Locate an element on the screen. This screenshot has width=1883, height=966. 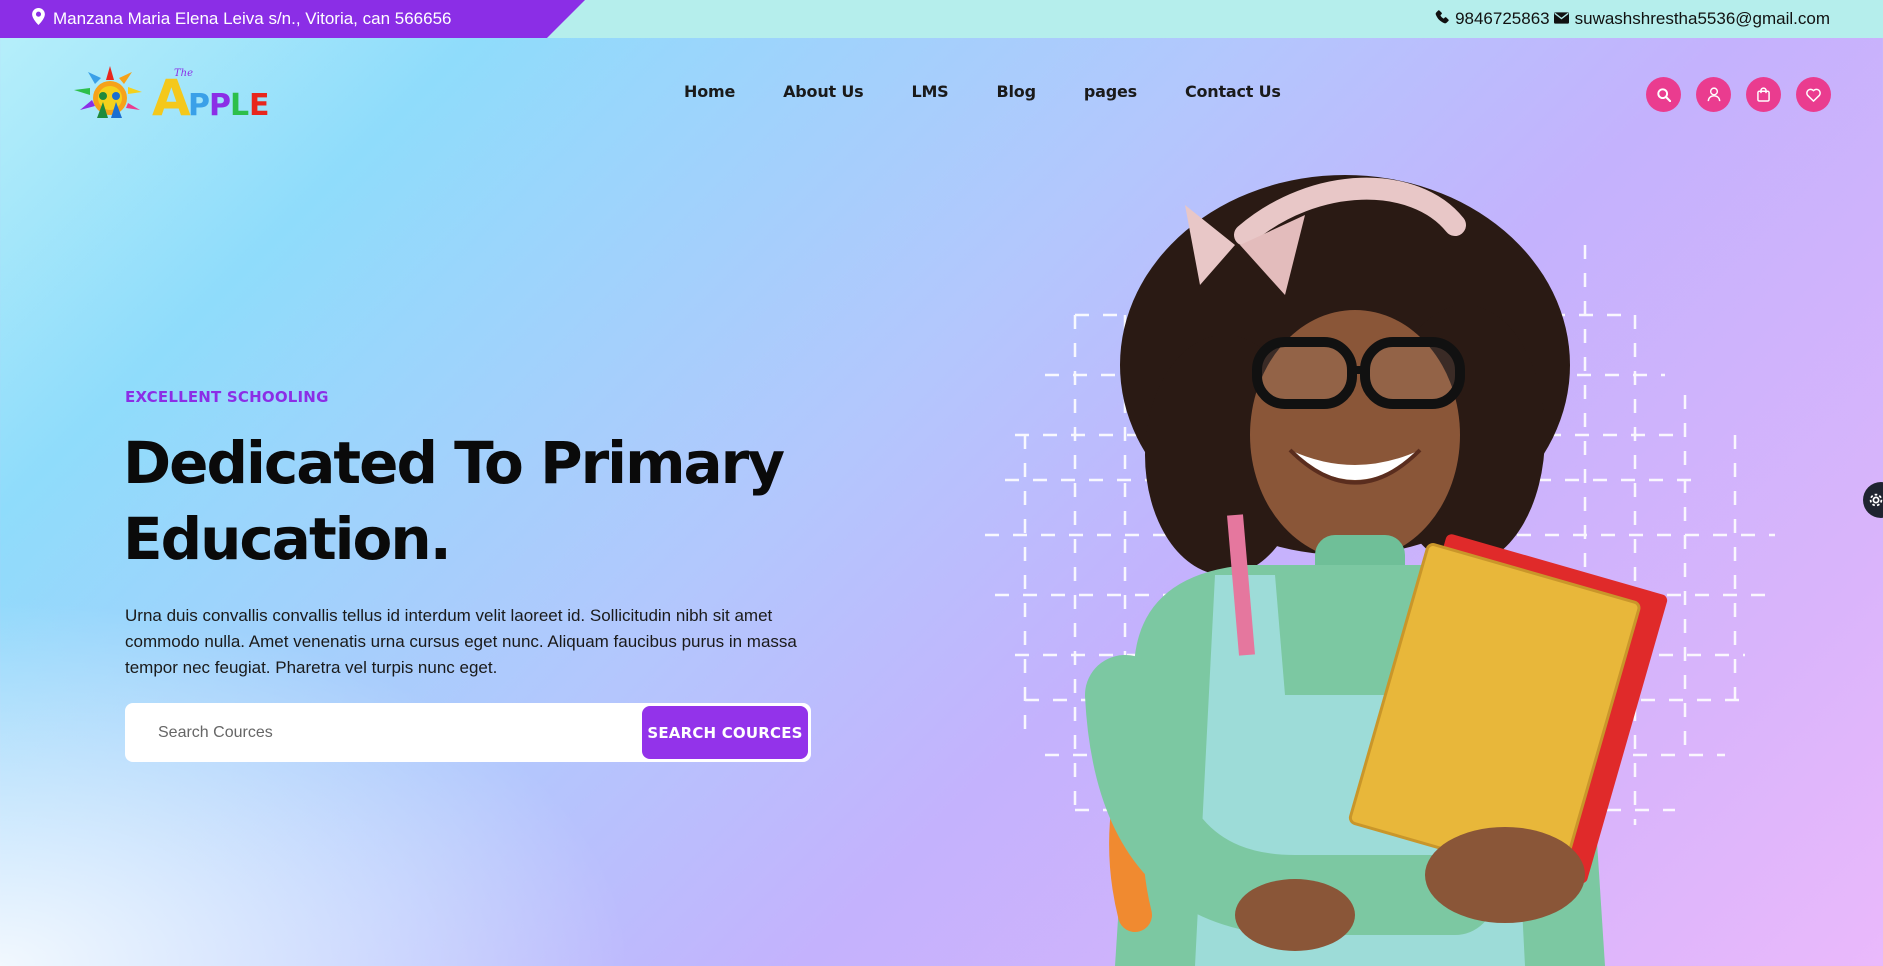
phone-icon is located at coordinates (1442, 19).